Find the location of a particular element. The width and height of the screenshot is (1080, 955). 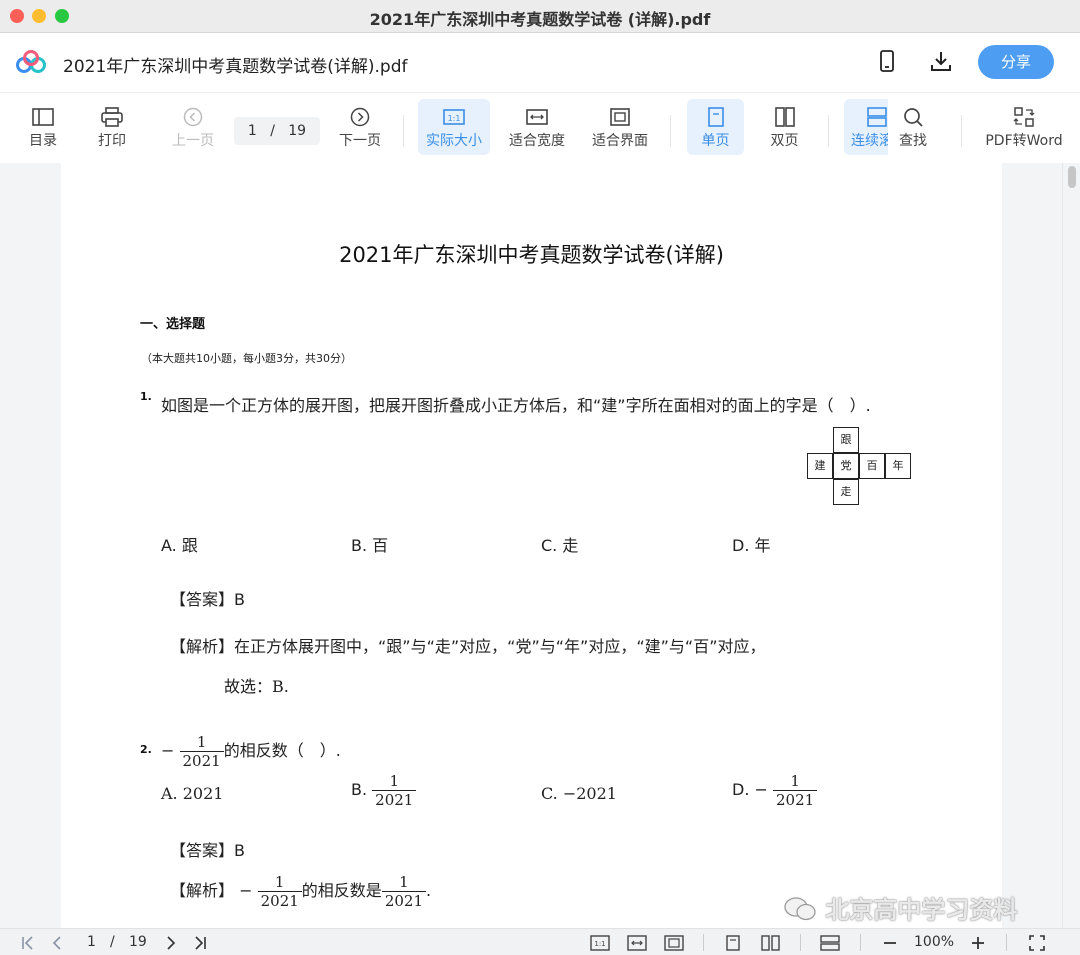

scrollbar-thumb is located at coordinates (1072, 177).